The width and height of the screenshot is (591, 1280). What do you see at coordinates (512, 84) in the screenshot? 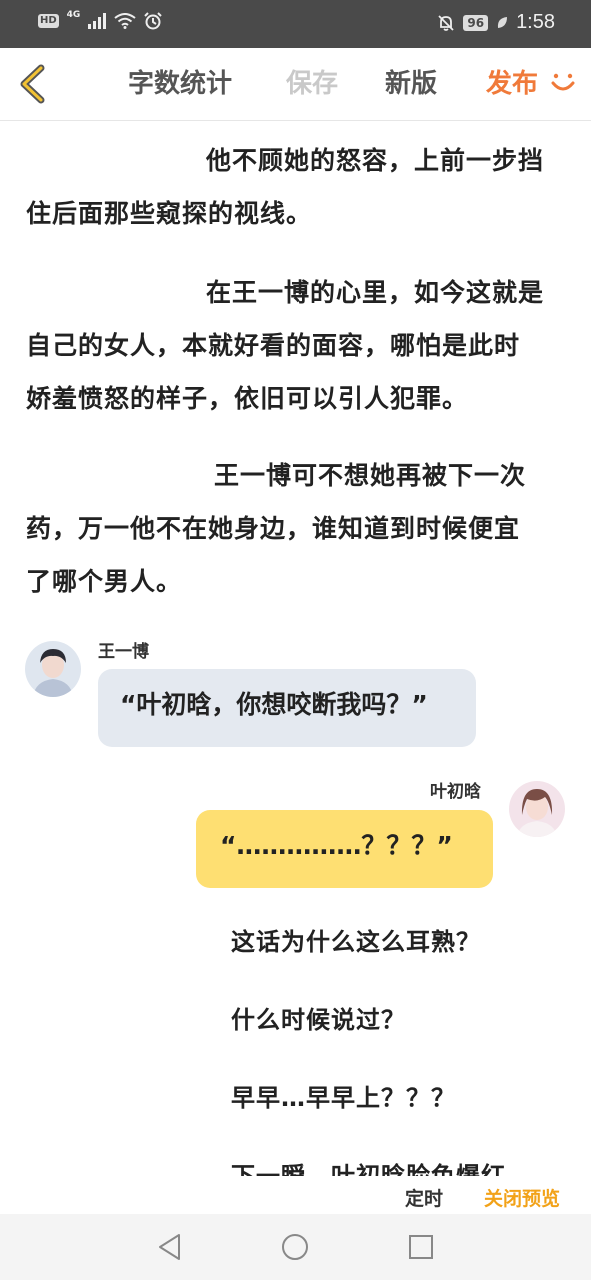
I see `publish-button: 发布` at bounding box center [512, 84].